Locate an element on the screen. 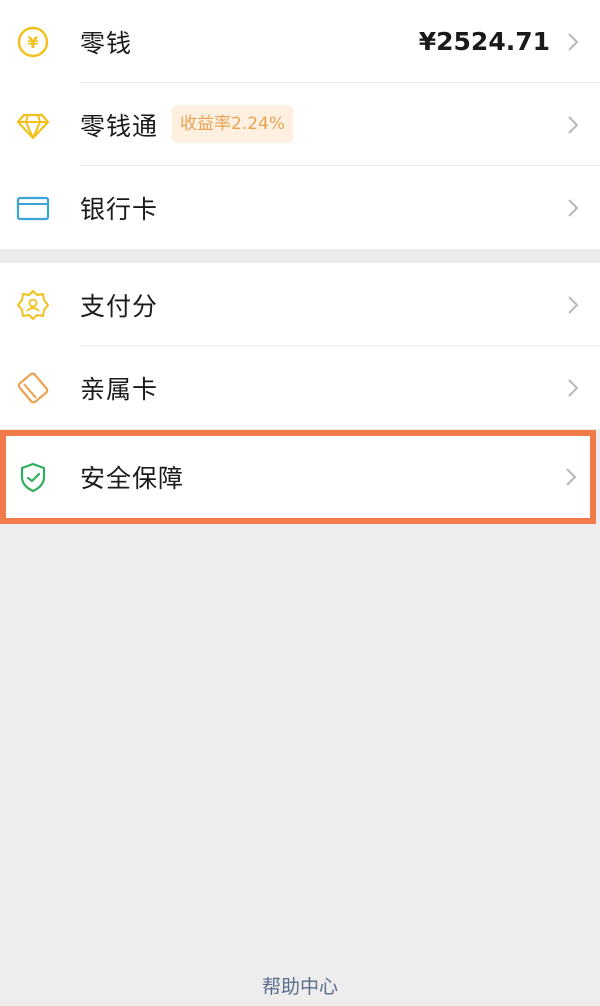 The width and height of the screenshot is (600, 1006). family-card-icon is located at coordinates (33, 388).